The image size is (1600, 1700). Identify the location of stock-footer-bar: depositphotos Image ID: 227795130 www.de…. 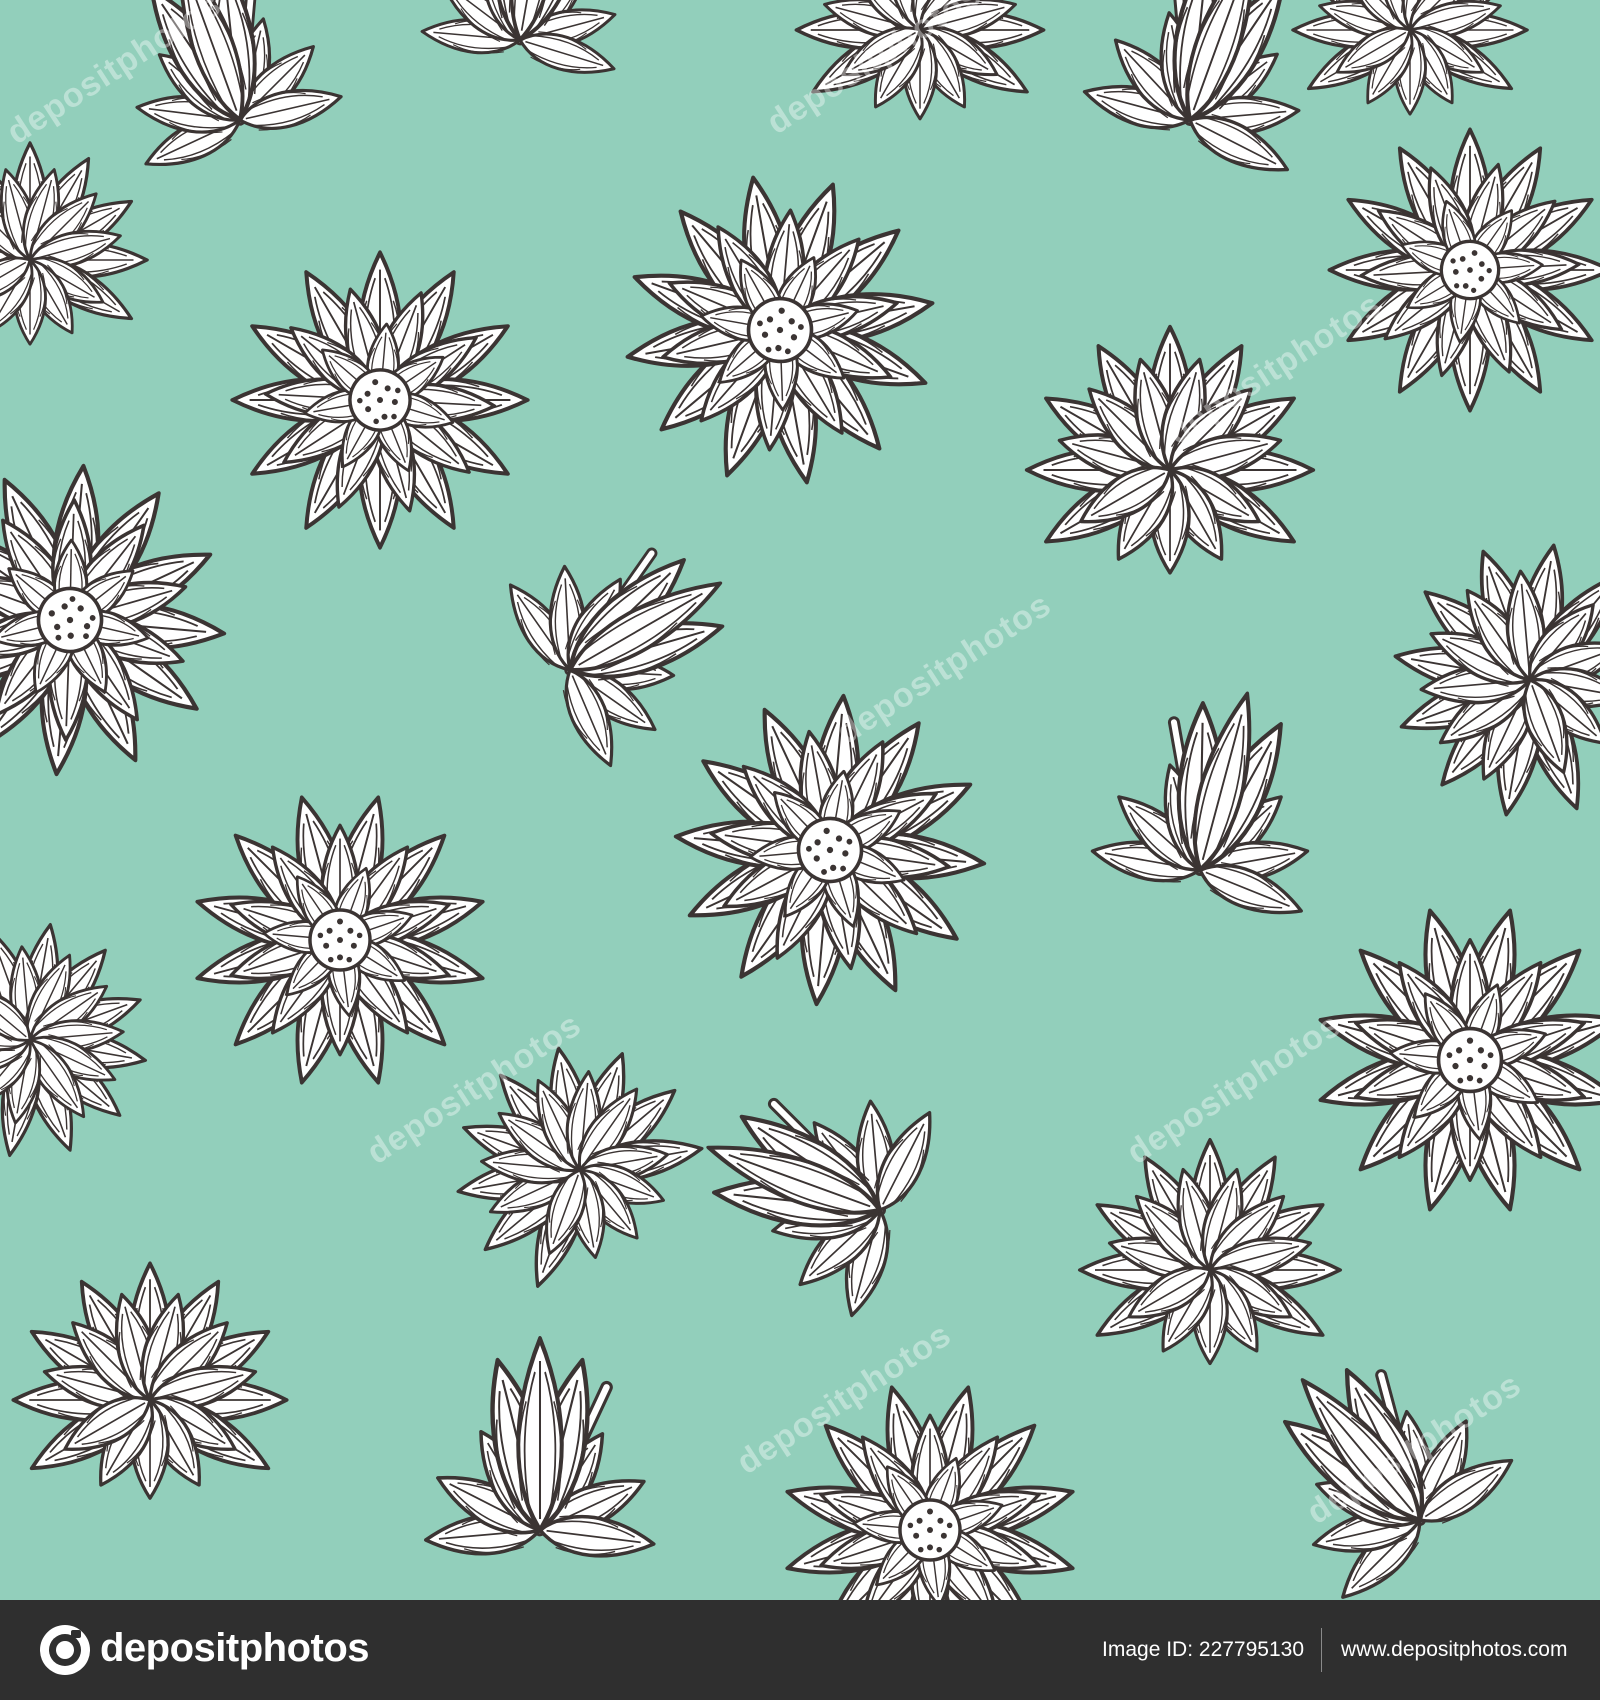
(800, 1650).